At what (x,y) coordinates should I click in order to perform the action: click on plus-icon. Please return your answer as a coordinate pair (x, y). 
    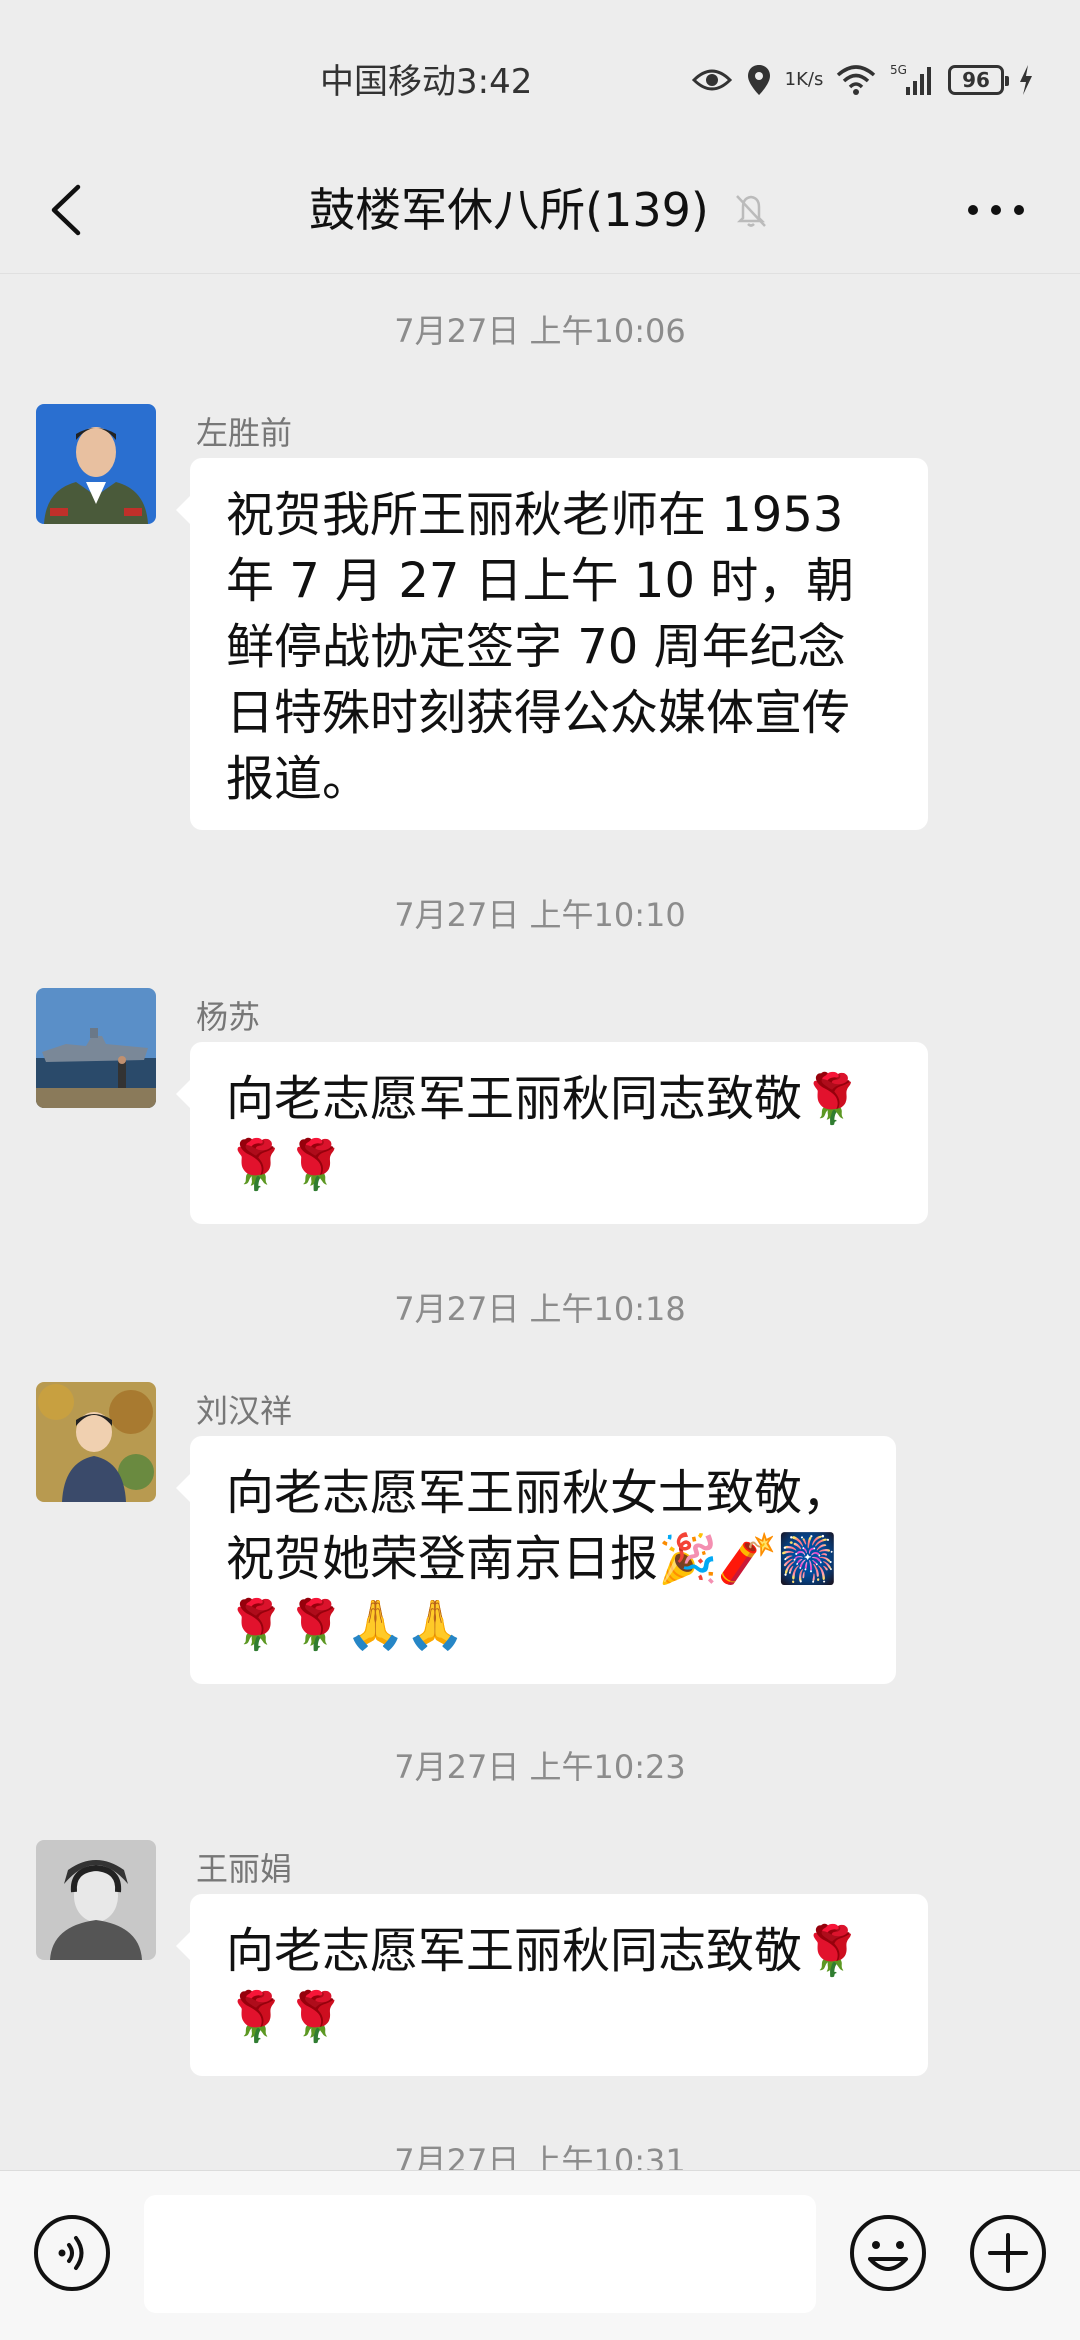
    Looking at the image, I should click on (1008, 2253).